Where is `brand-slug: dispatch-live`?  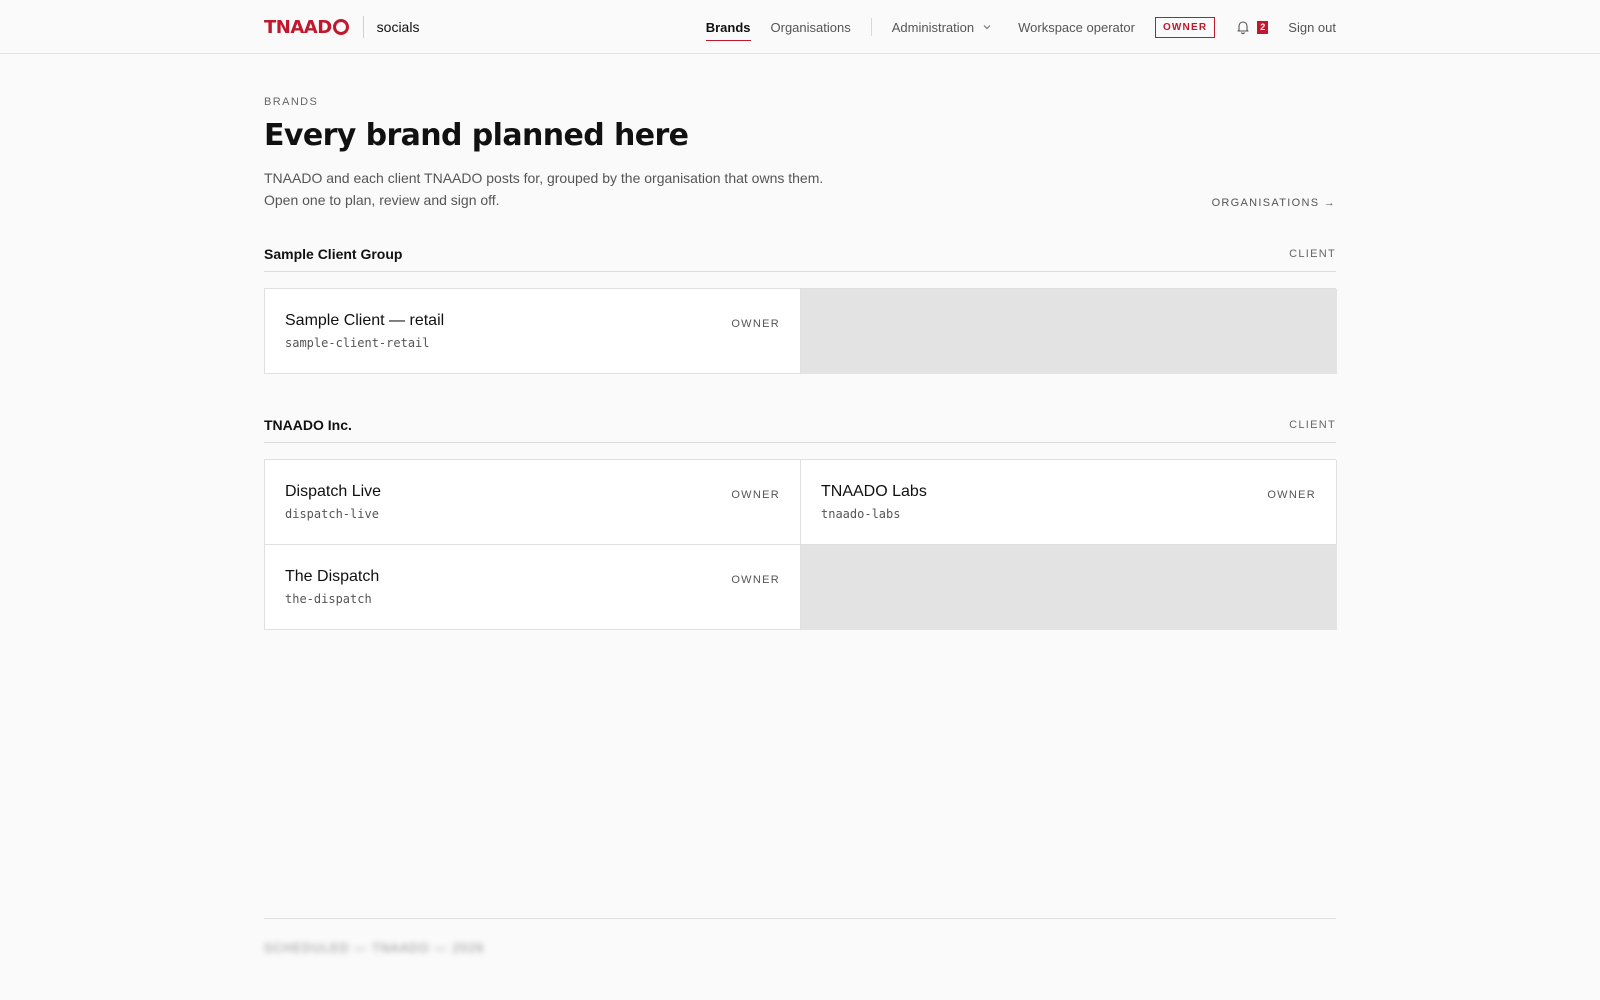
brand-slug: dispatch-live is located at coordinates (332, 514).